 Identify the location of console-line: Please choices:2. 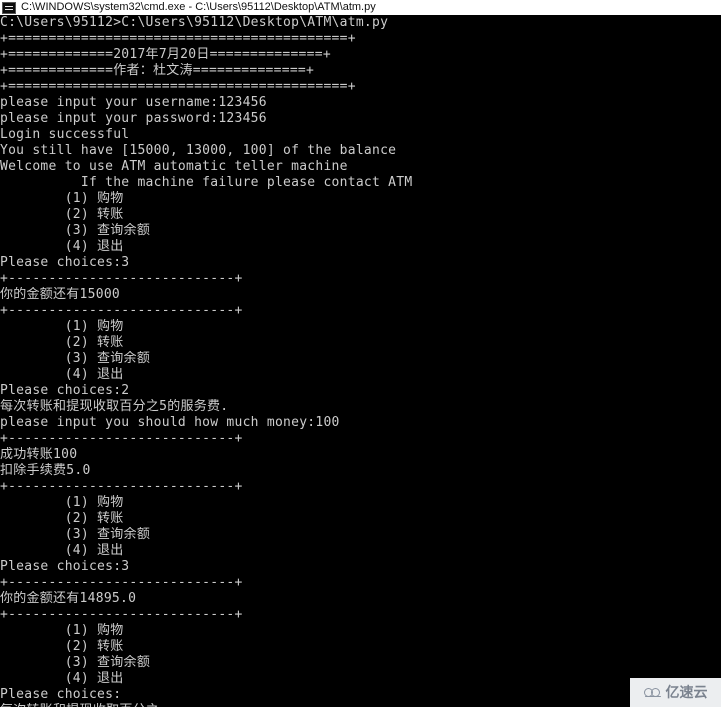
(65, 390).